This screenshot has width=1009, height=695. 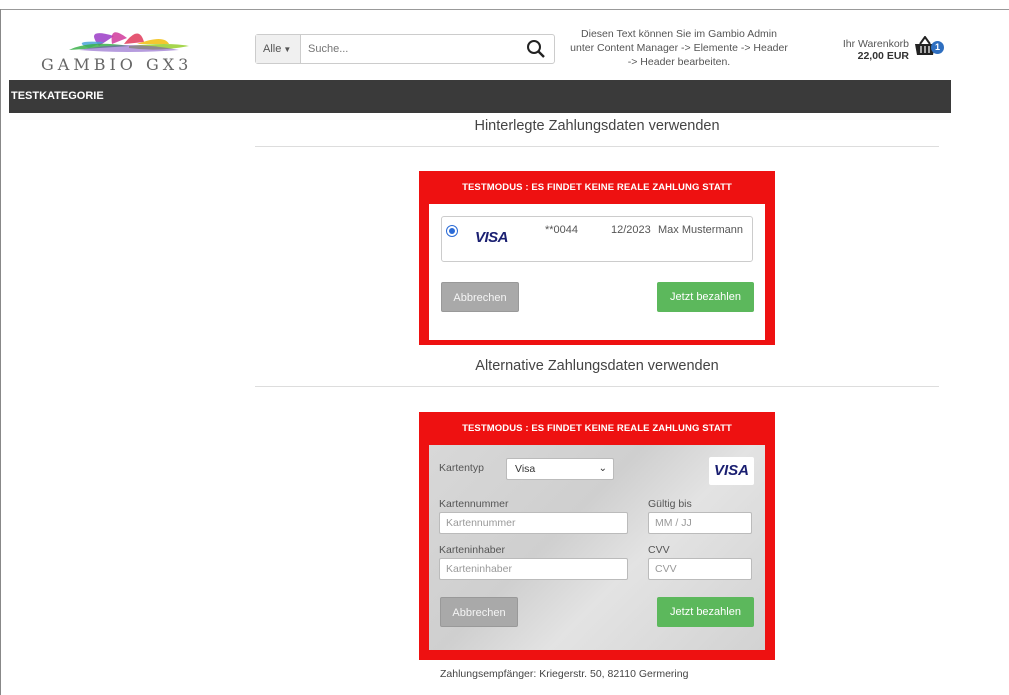 What do you see at coordinates (536, 49) in the screenshot?
I see `search-icon` at bounding box center [536, 49].